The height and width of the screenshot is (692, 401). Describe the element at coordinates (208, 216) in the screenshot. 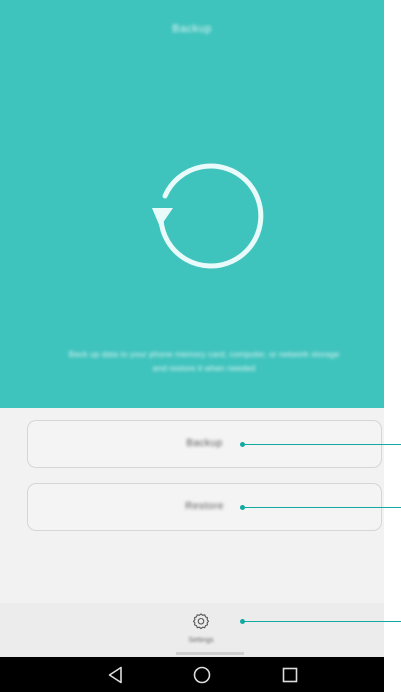

I see `refresh-icon` at that location.